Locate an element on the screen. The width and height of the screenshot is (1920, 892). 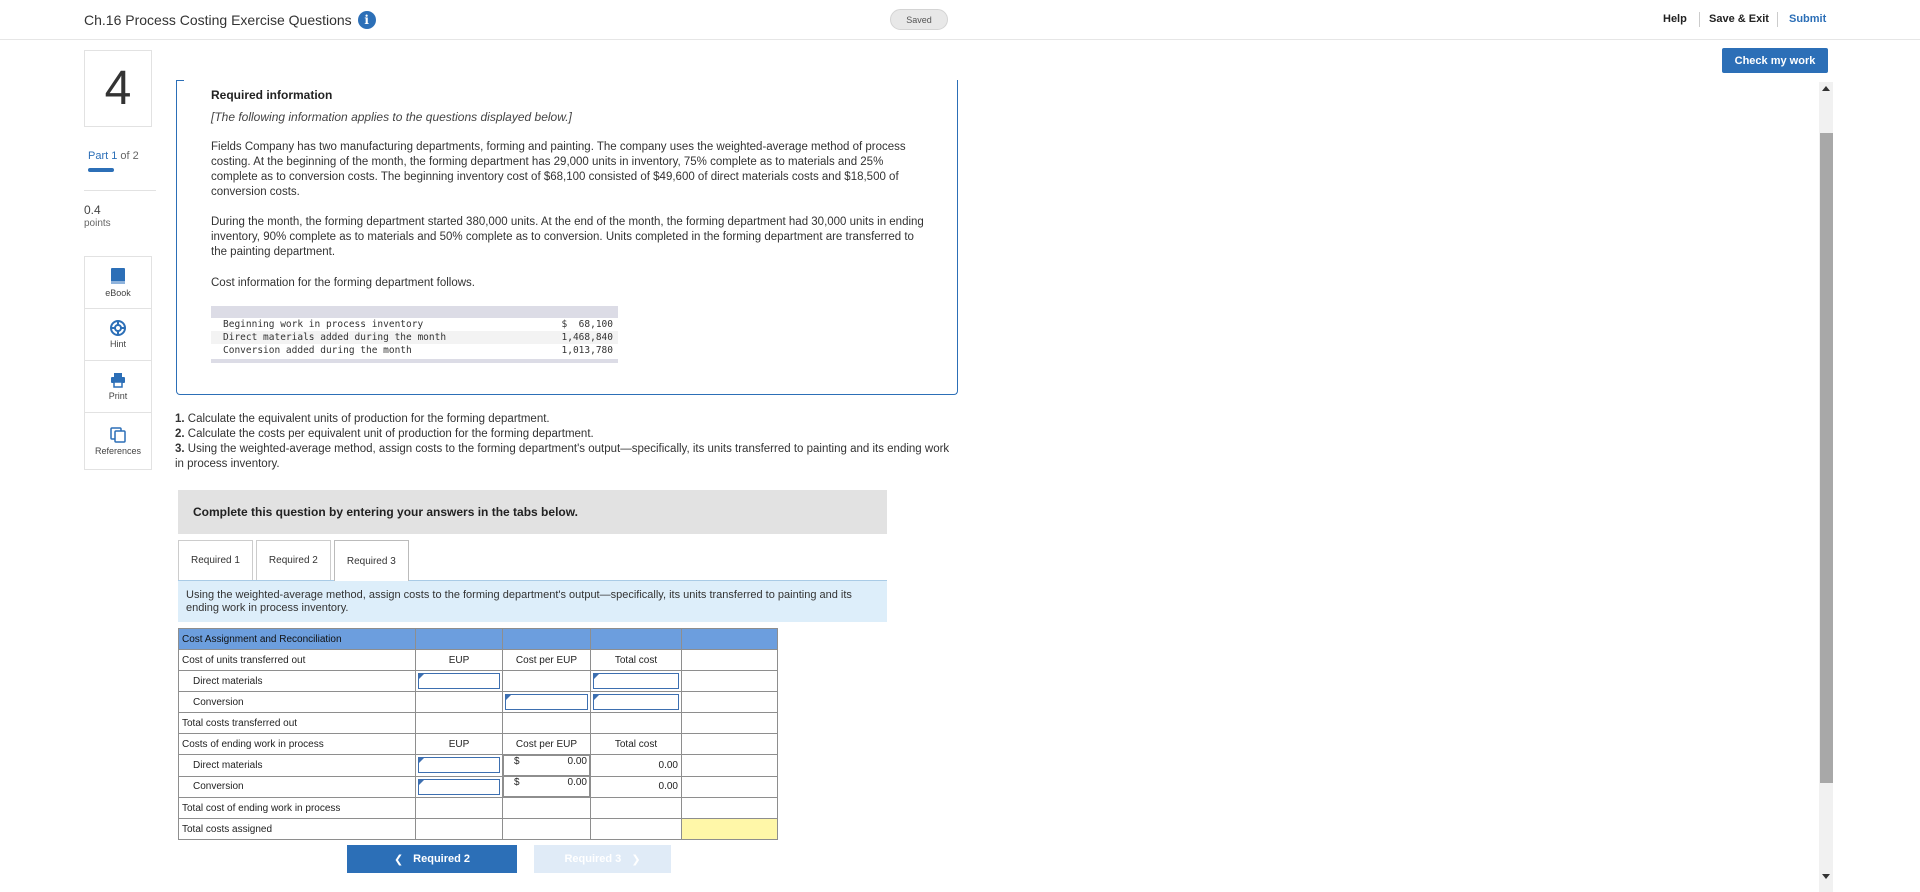
question-number: 4 is located at coordinates (118, 88).